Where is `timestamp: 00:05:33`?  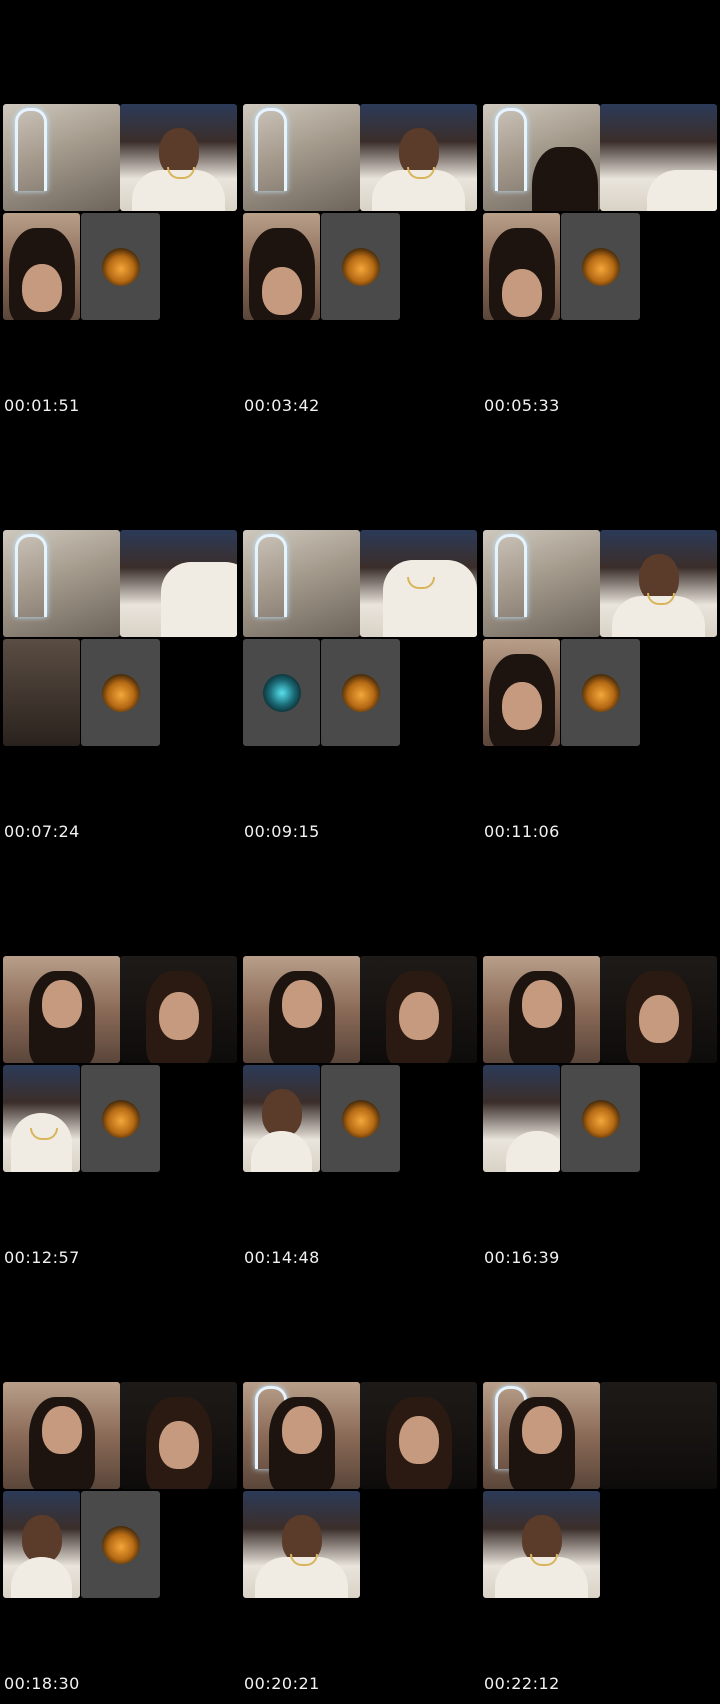 timestamp: 00:05:33 is located at coordinates (522, 405).